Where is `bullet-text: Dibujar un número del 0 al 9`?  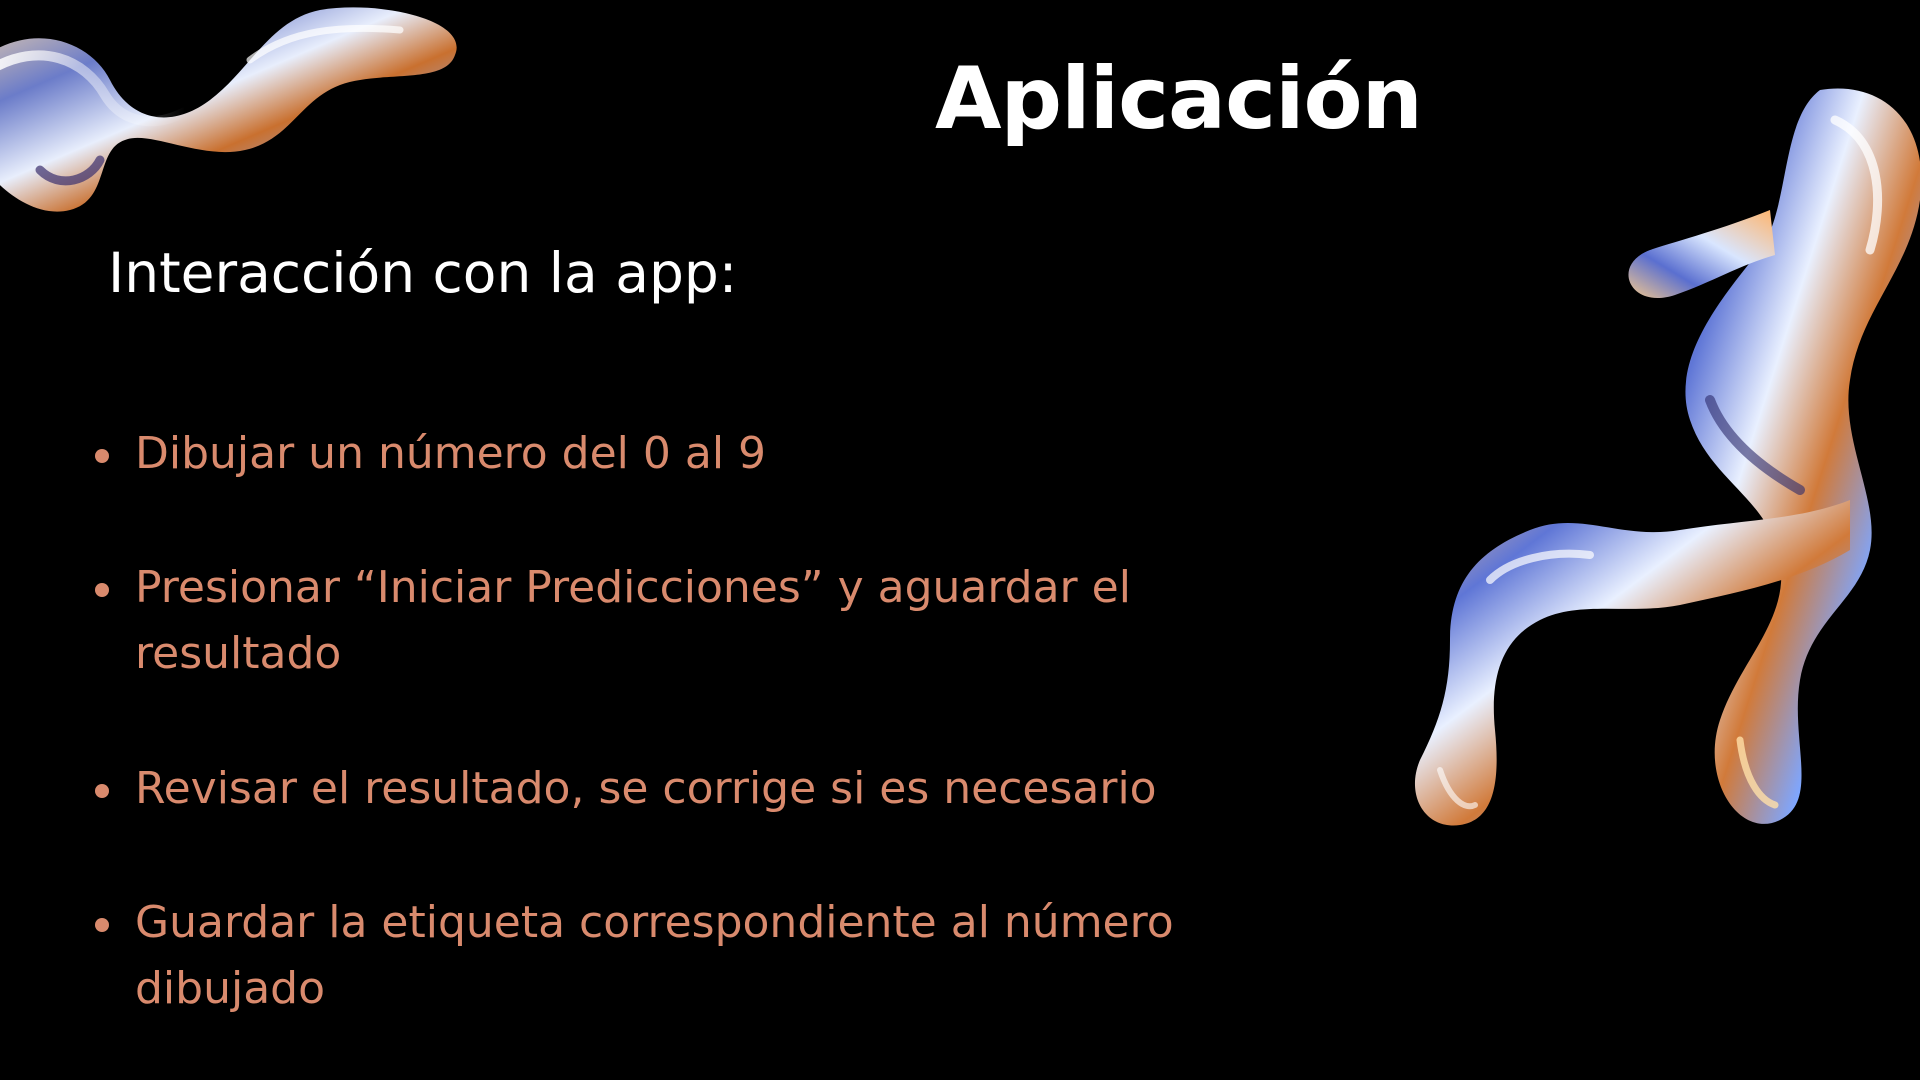 bullet-text: Dibujar un número del 0 al 9 is located at coordinates (451, 453).